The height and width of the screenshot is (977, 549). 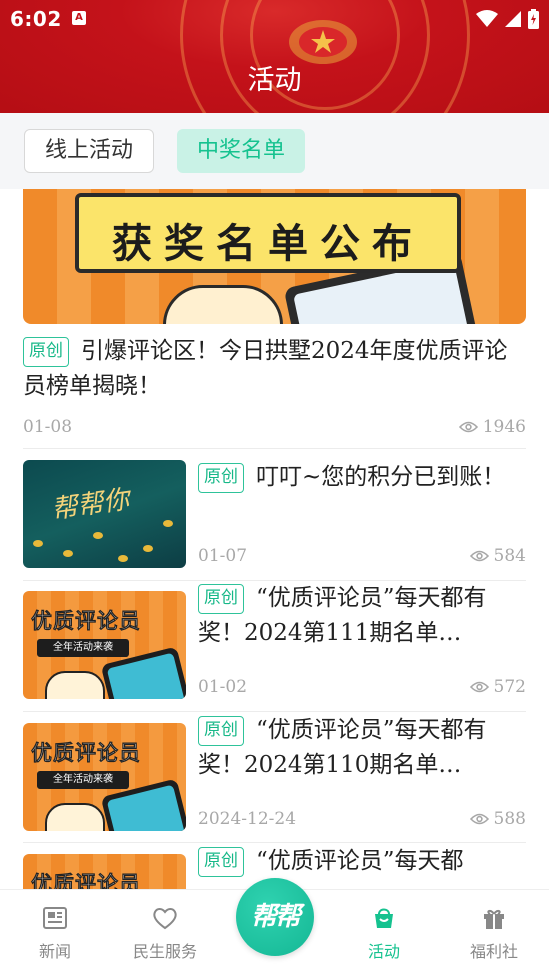 I want to click on article-views: 584, so click(x=497, y=556).